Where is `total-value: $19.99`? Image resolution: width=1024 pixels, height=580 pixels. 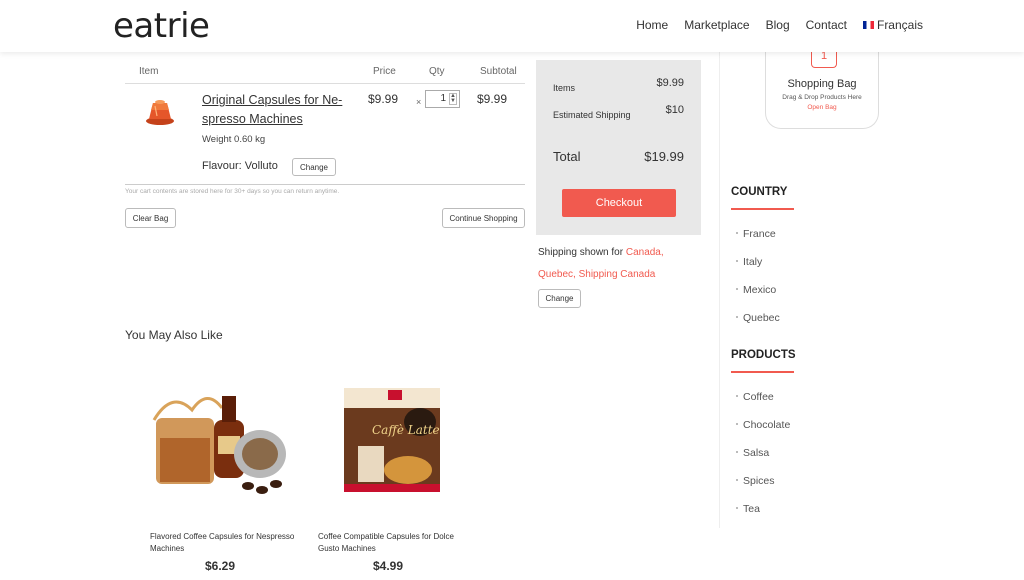
total-value: $19.99 is located at coordinates (664, 156).